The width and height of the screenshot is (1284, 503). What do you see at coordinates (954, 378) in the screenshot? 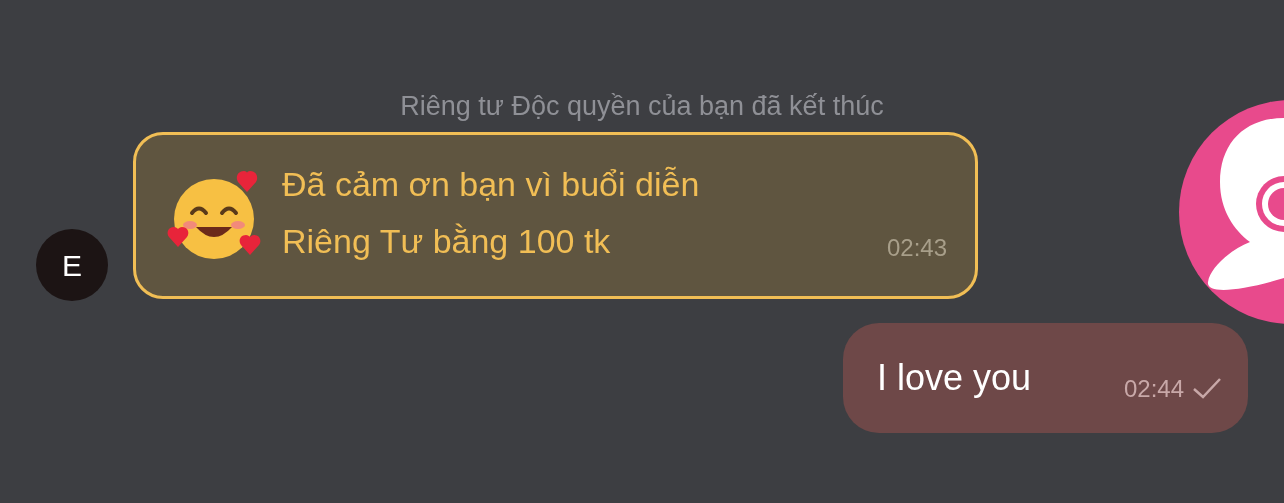
I see `message-text: I love you` at bounding box center [954, 378].